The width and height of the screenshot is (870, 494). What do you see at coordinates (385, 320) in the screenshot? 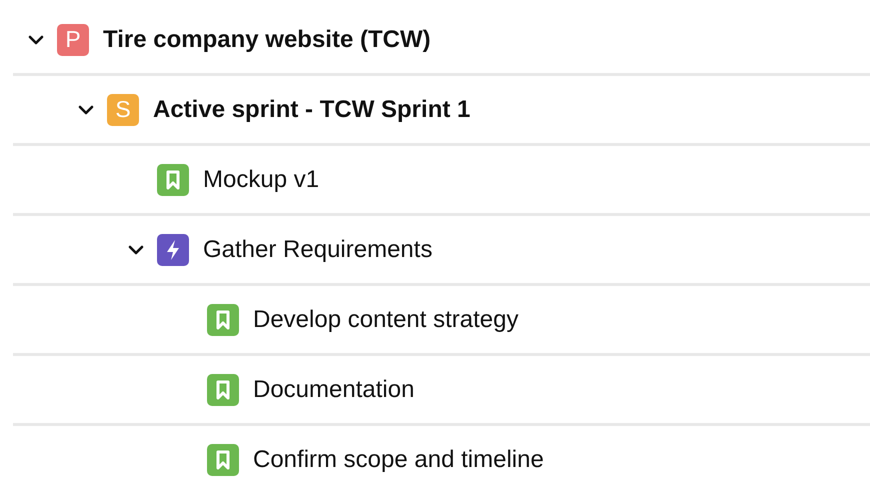
I see `item-title: Develop content strategy` at bounding box center [385, 320].